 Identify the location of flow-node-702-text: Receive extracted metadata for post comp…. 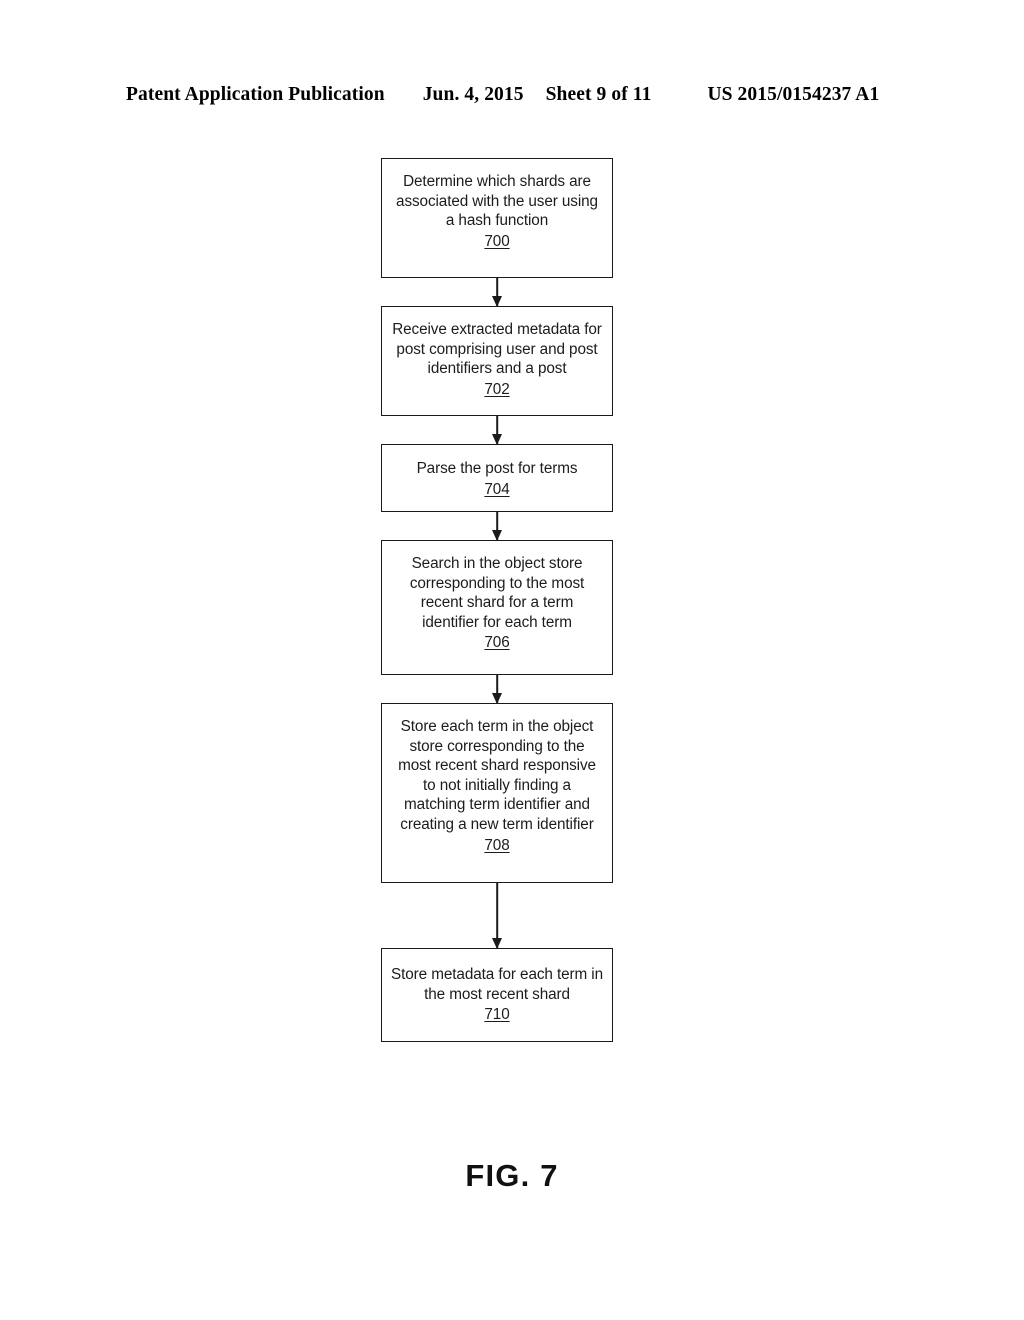
(497, 349).